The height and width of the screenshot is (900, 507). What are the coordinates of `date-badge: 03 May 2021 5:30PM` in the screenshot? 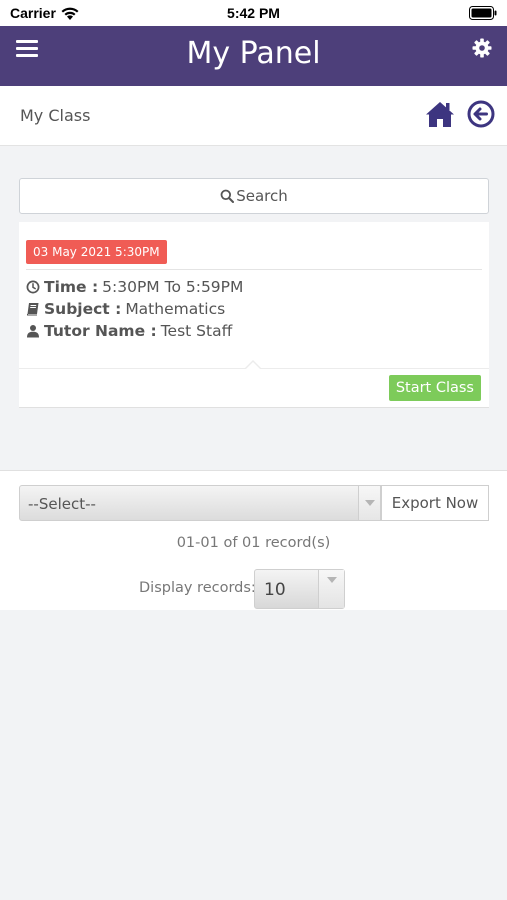 It's located at (96, 252).